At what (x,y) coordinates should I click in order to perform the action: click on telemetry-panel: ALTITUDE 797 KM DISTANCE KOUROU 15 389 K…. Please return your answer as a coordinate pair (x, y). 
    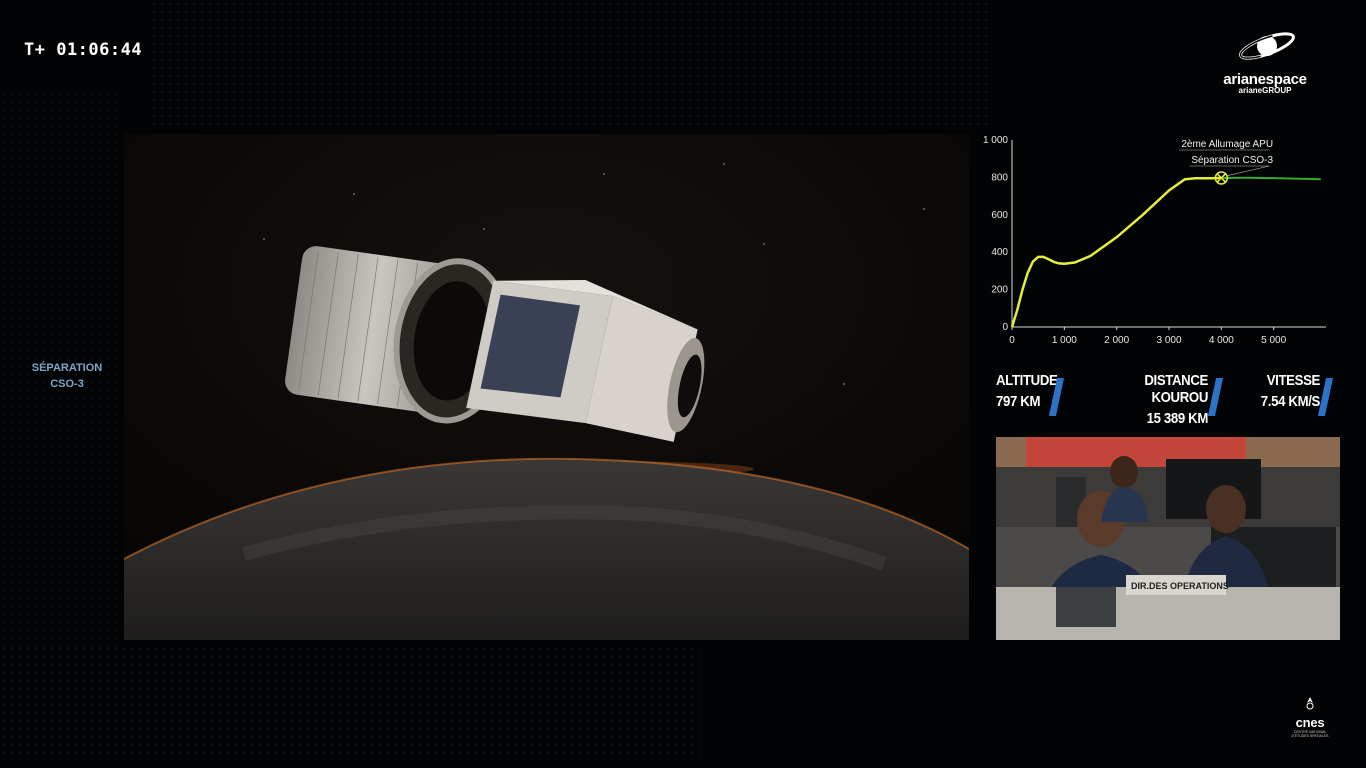
    Looking at the image, I should click on (1165, 399).